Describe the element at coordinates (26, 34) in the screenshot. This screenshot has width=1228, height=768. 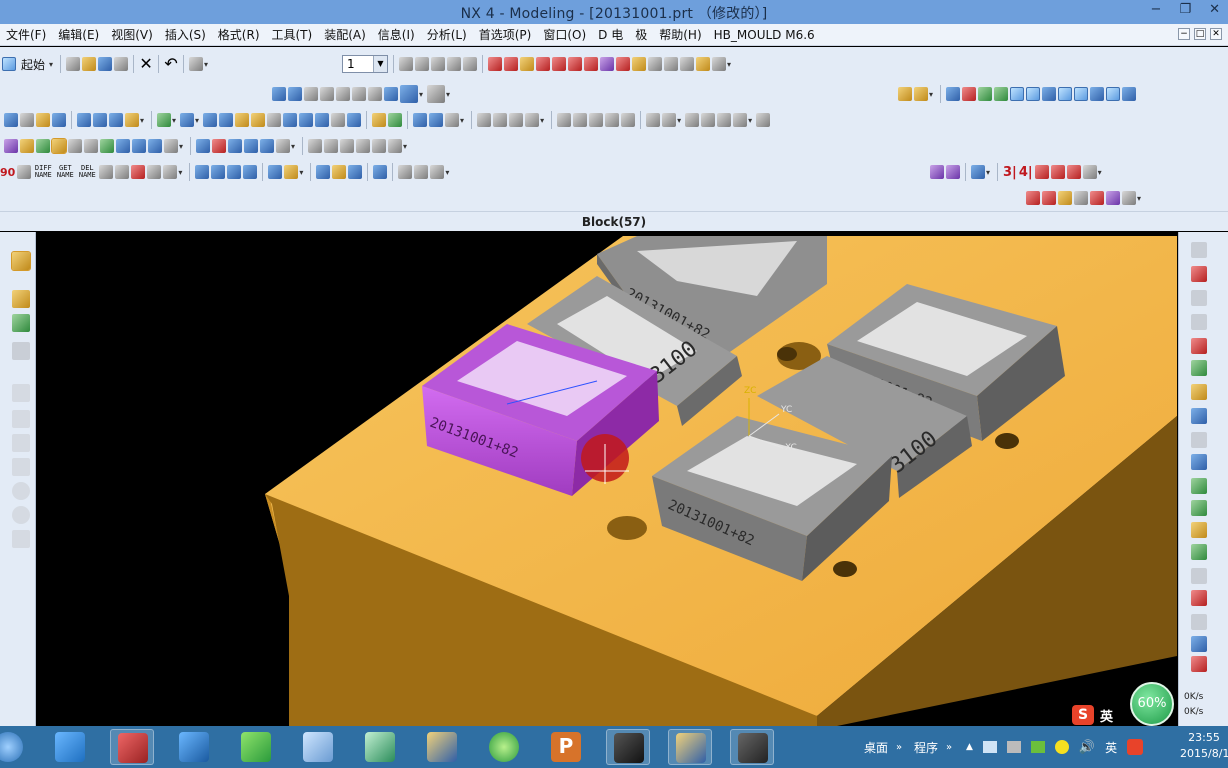
I see `menu-file: 文件(F)` at that location.